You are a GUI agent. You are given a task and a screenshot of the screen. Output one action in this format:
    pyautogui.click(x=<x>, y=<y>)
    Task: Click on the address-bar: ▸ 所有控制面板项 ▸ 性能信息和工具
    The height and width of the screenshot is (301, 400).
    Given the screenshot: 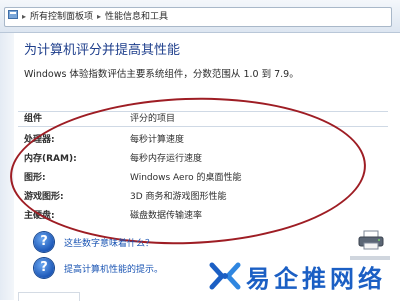 What is the action you would take?
    pyautogui.click(x=198, y=17)
    